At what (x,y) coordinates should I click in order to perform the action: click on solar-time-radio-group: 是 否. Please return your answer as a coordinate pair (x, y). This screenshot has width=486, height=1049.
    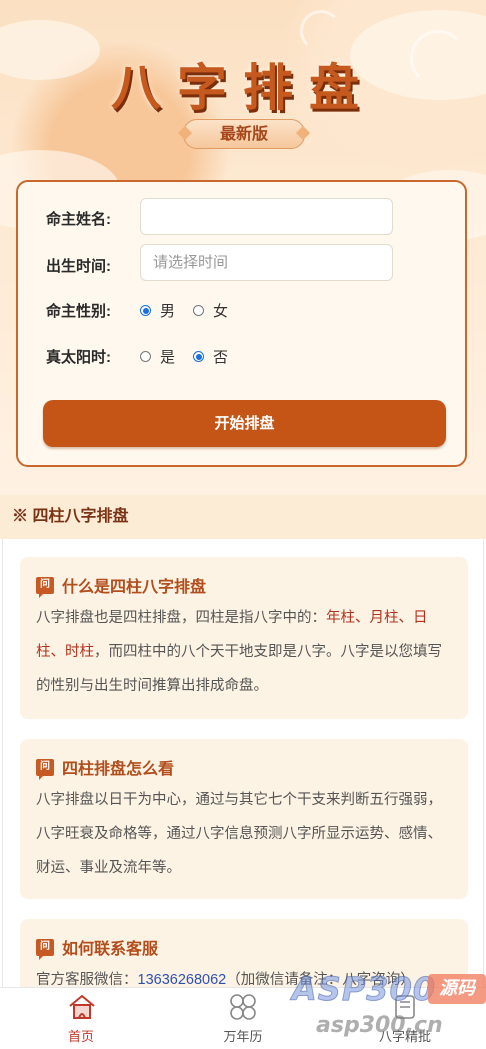
    Looking at the image, I should click on (193, 356).